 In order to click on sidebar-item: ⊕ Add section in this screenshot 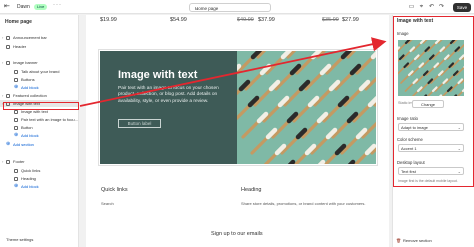, I will do `click(39, 144)`.